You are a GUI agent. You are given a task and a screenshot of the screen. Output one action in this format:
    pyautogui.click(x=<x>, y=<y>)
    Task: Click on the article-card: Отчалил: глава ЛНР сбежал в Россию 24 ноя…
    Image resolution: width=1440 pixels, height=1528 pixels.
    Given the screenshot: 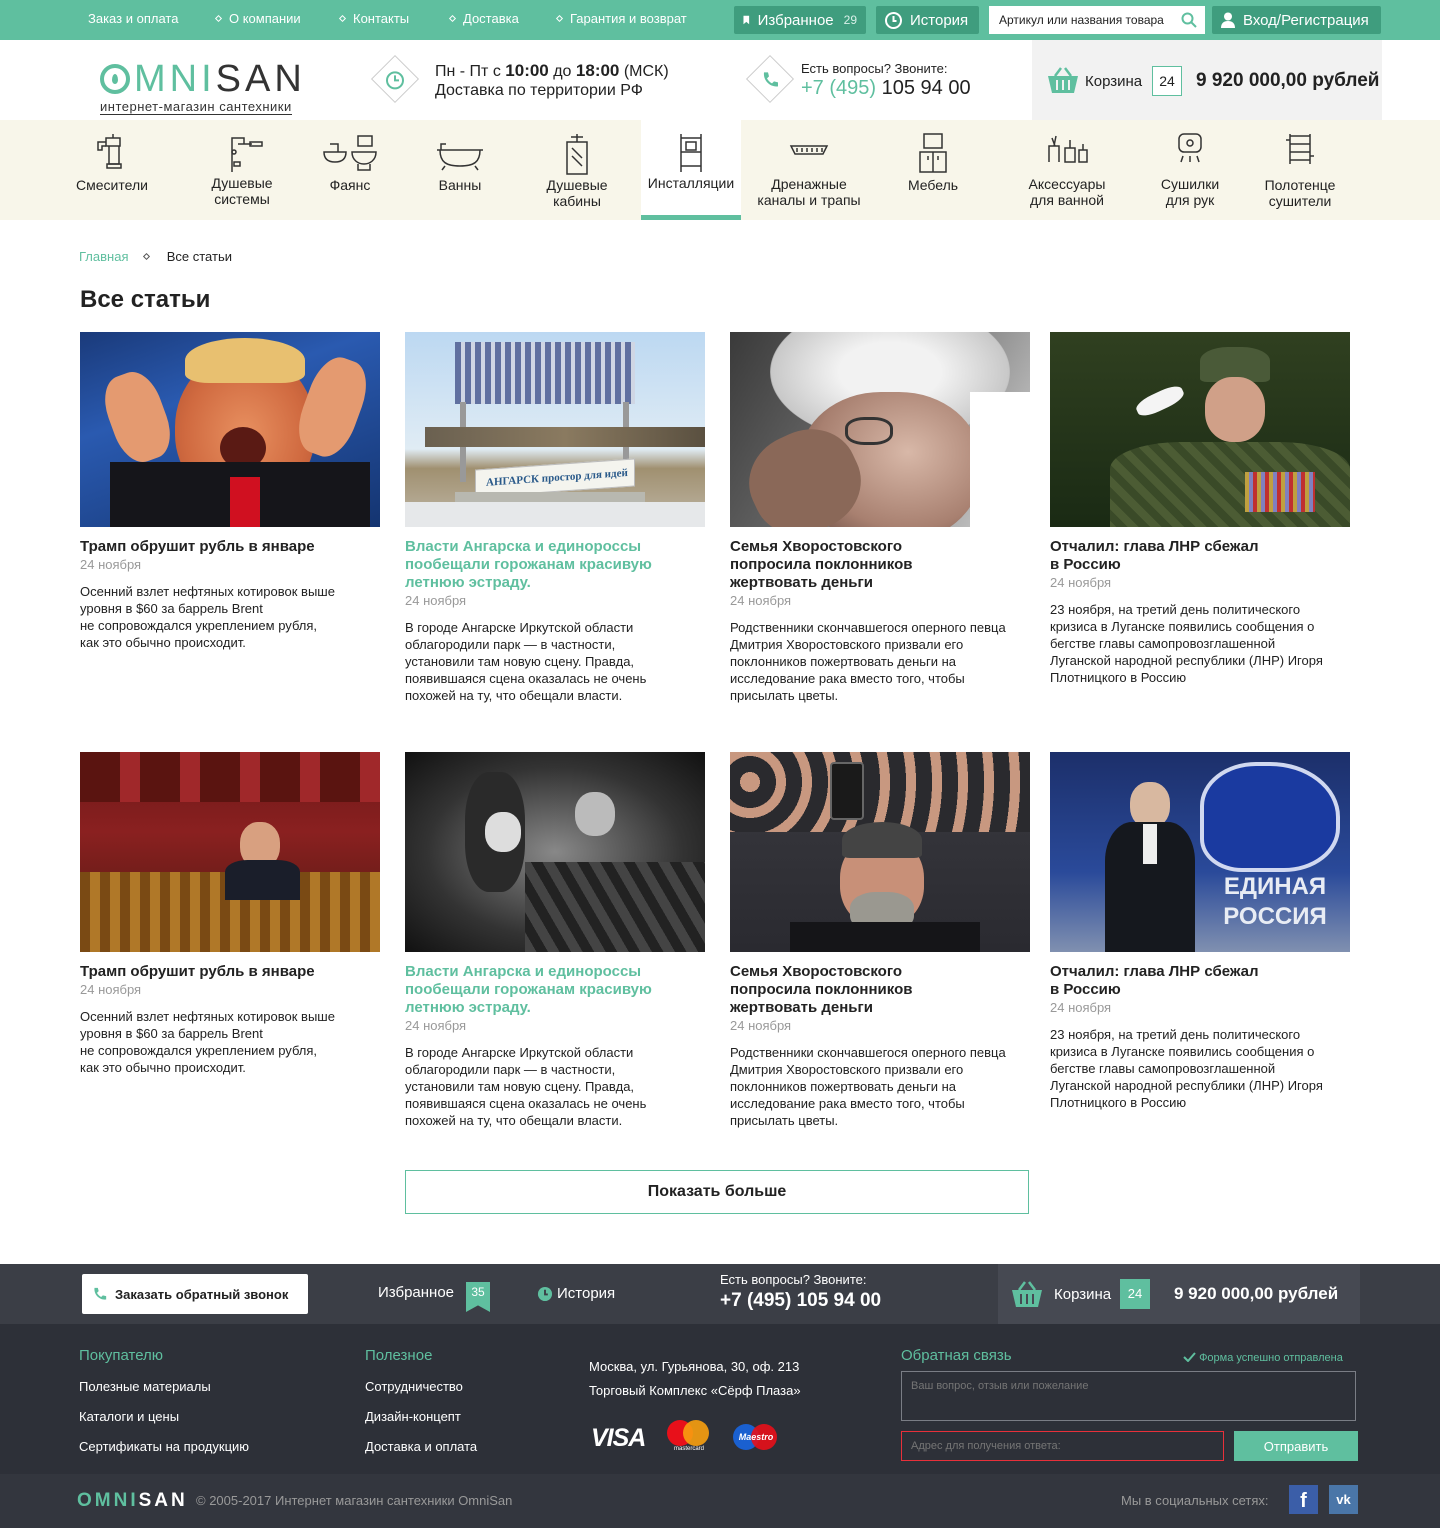 What is the action you would take?
    pyautogui.click(x=1200, y=509)
    